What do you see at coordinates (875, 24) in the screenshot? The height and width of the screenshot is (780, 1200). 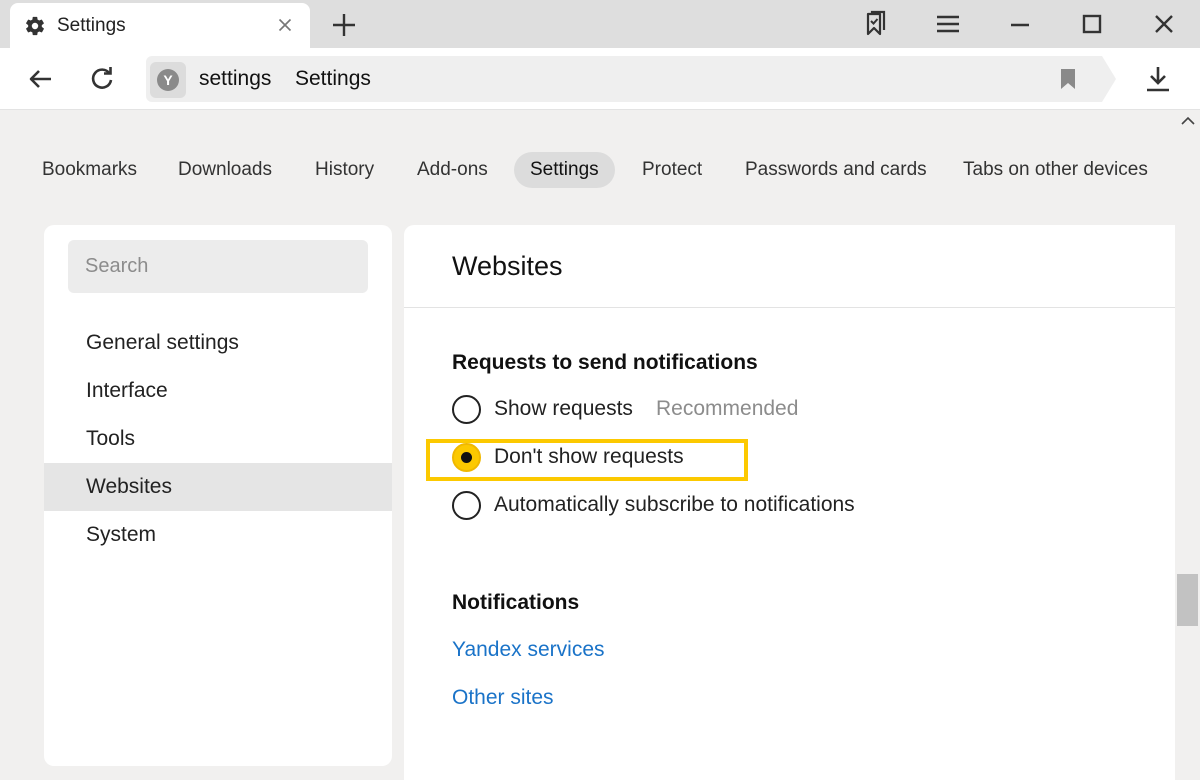 I see `collections-icon` at bounding box center [875, 24].